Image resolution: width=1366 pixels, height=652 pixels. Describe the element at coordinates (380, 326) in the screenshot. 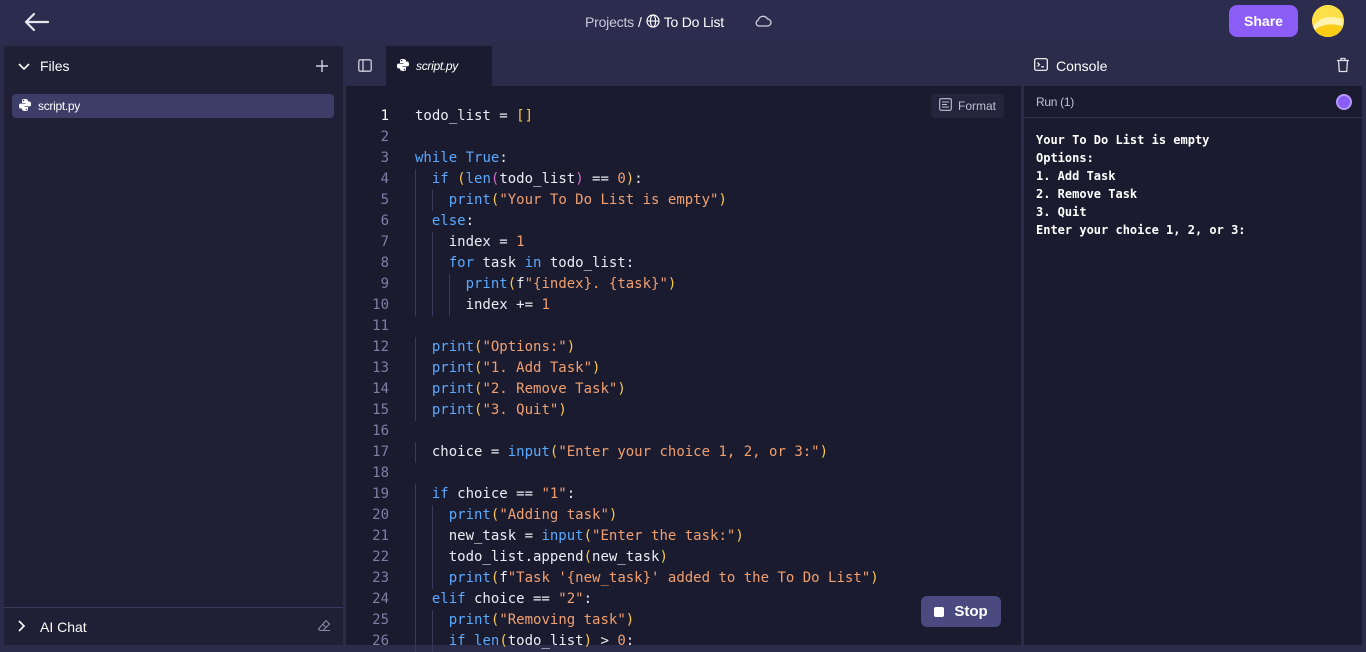

I see `line-number: 11` at that location.